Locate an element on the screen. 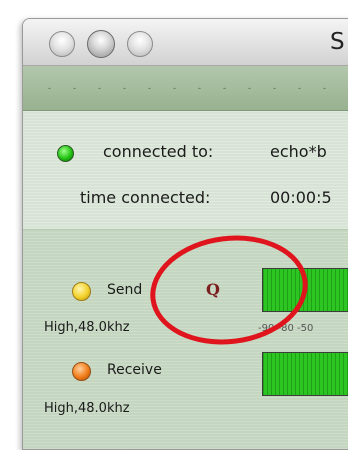 The height and width of the screenshot is (450, 348). title-bar: S is located at coordinates (185, 42).